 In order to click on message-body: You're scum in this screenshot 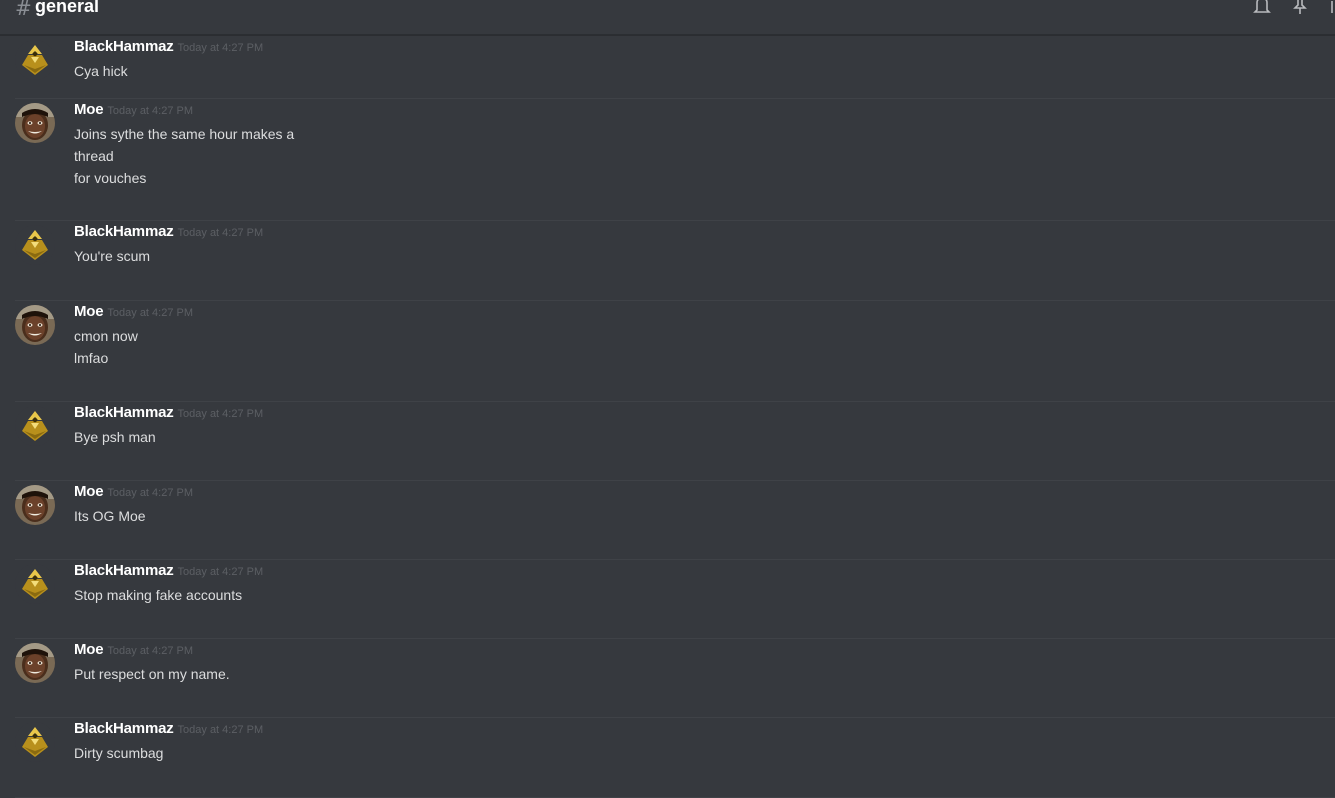, I will do `click(112, 256)`.